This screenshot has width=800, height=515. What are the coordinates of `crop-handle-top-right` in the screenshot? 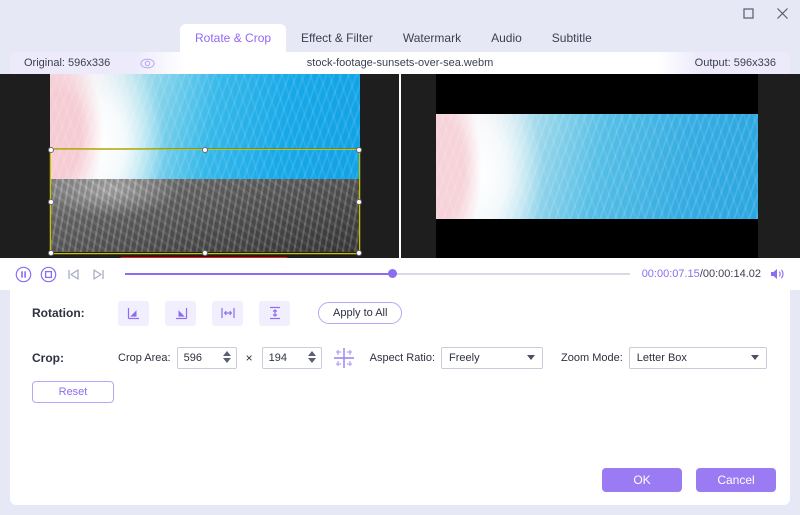 It's located at (359, 150).